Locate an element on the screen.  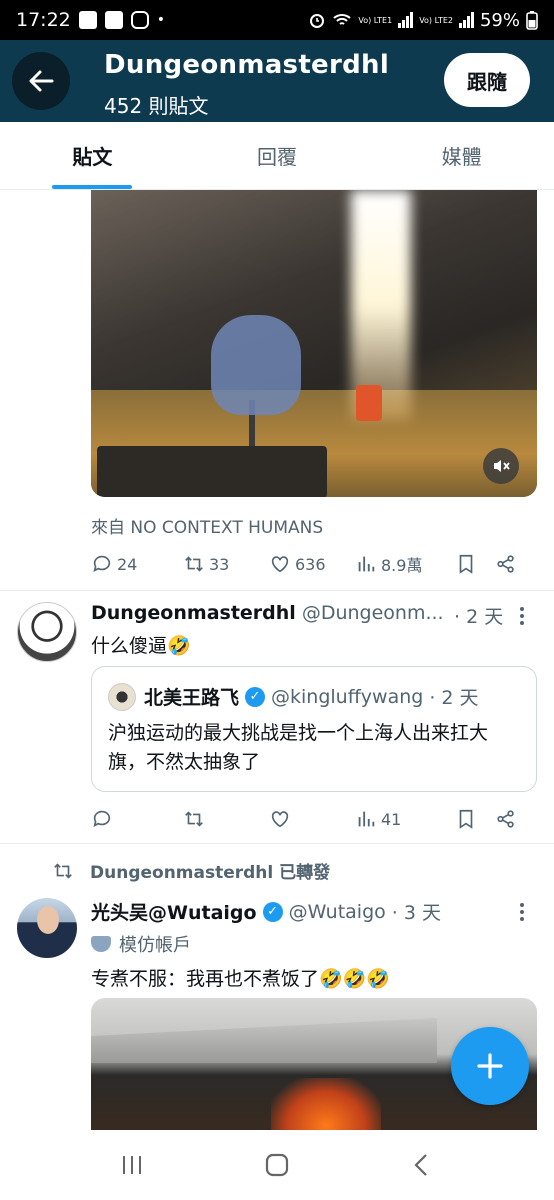
retweet-button is located at coordinates (226, 819).